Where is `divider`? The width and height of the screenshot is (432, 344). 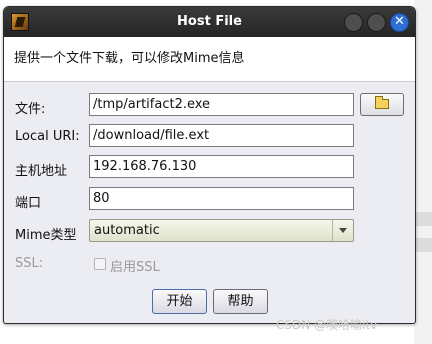 divider is located at coordinates (209, 81).